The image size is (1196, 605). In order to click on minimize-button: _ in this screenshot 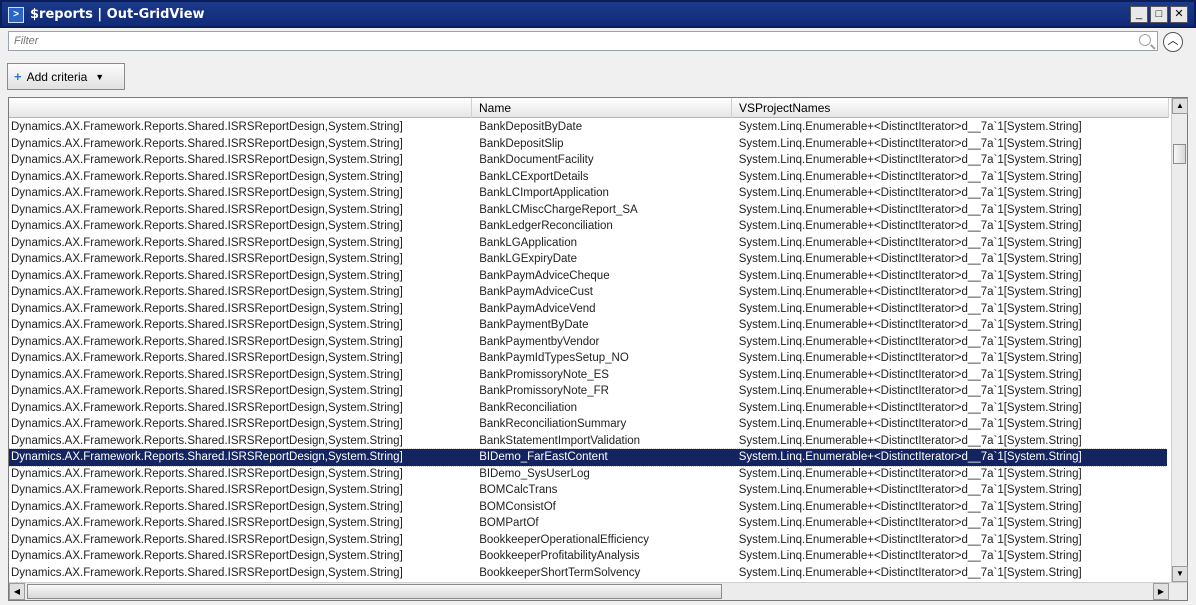, I will do `click(1139, 14)`.